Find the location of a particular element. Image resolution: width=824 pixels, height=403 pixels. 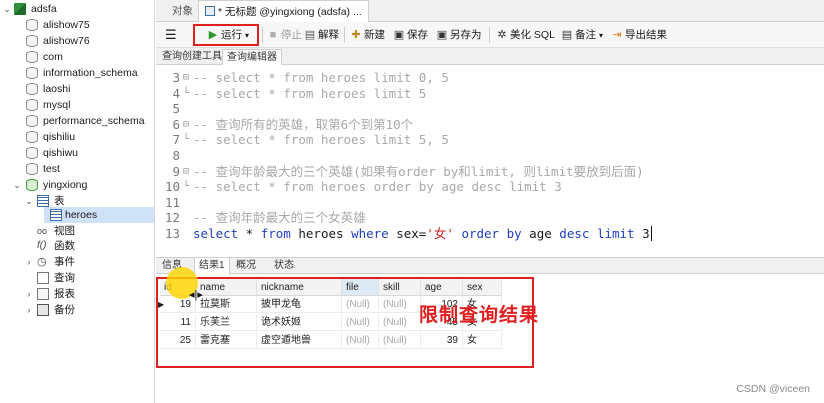

tree-reports: › 报表 is located at coordinates (77, 294).